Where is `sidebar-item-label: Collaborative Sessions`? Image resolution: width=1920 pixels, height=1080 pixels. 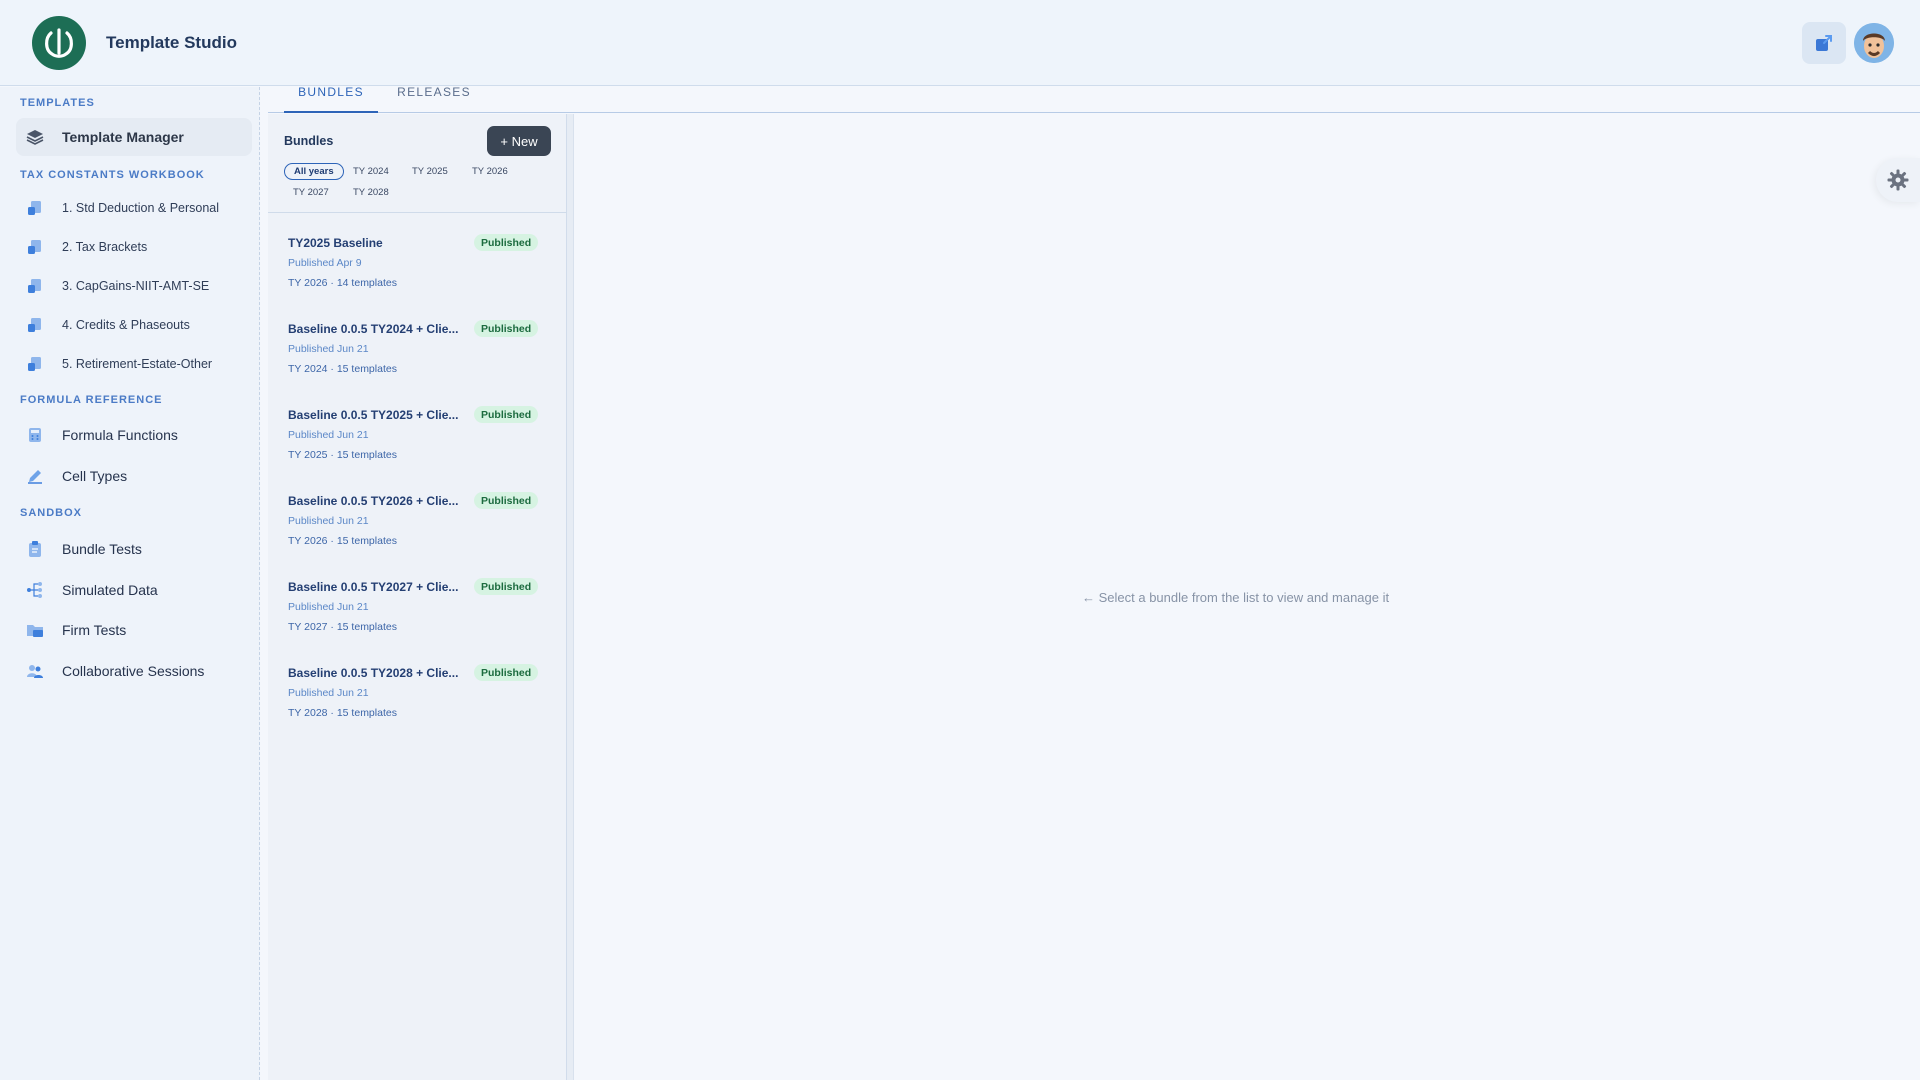
sidebar-item-label: Collaborative Sessions is located at coordinates (133, 671).